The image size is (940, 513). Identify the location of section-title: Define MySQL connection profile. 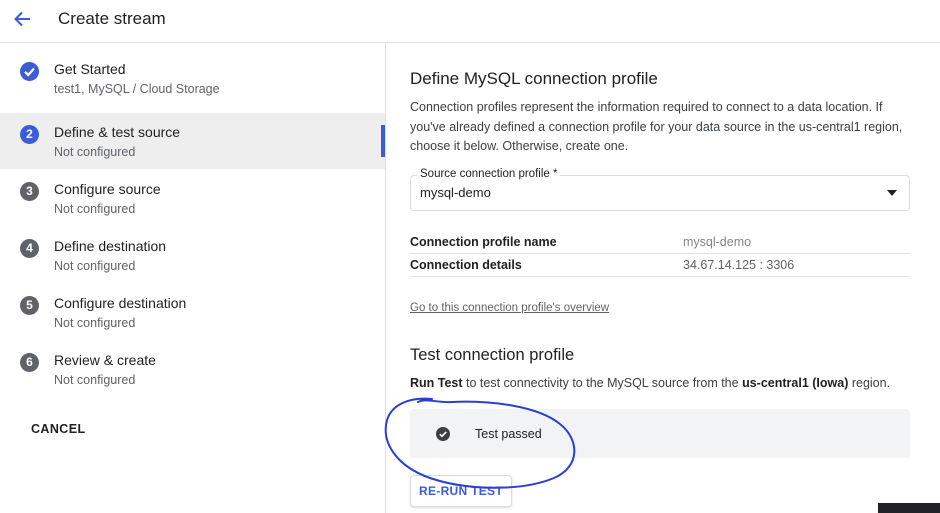
(534, 78).